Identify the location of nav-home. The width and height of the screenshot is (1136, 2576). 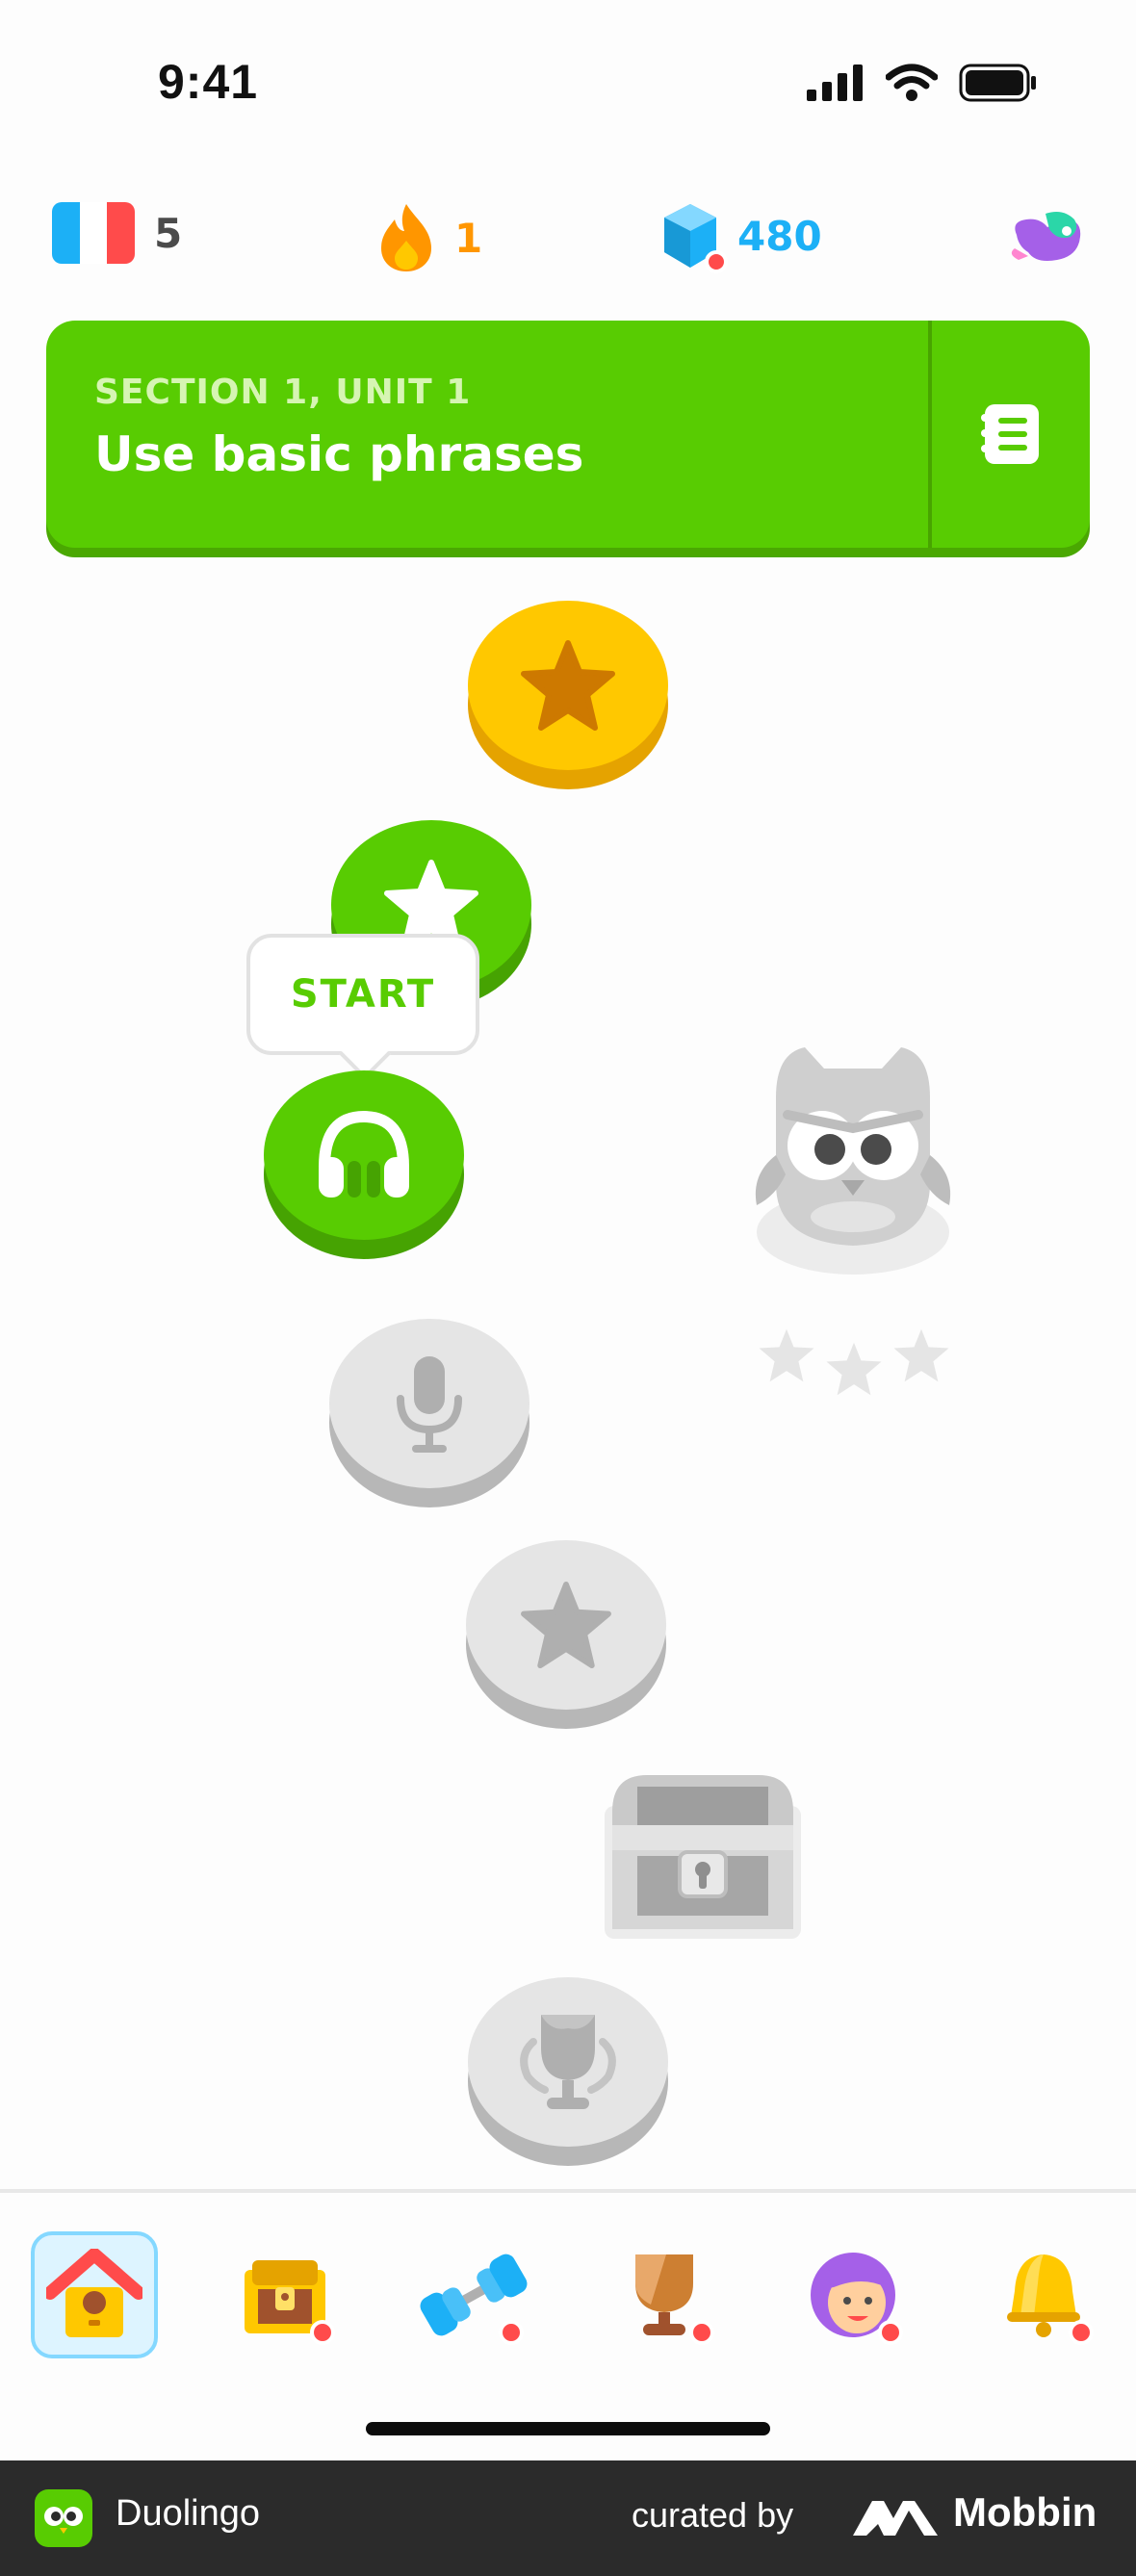
(95, 2295).